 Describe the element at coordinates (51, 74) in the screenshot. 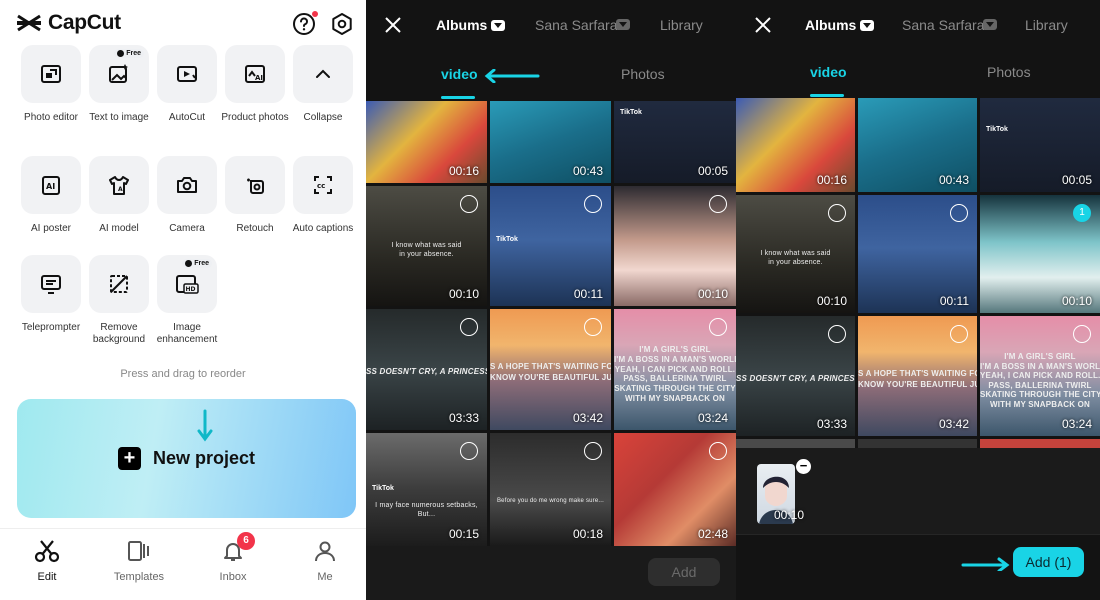

I see `photo-editor-icon` at that location.